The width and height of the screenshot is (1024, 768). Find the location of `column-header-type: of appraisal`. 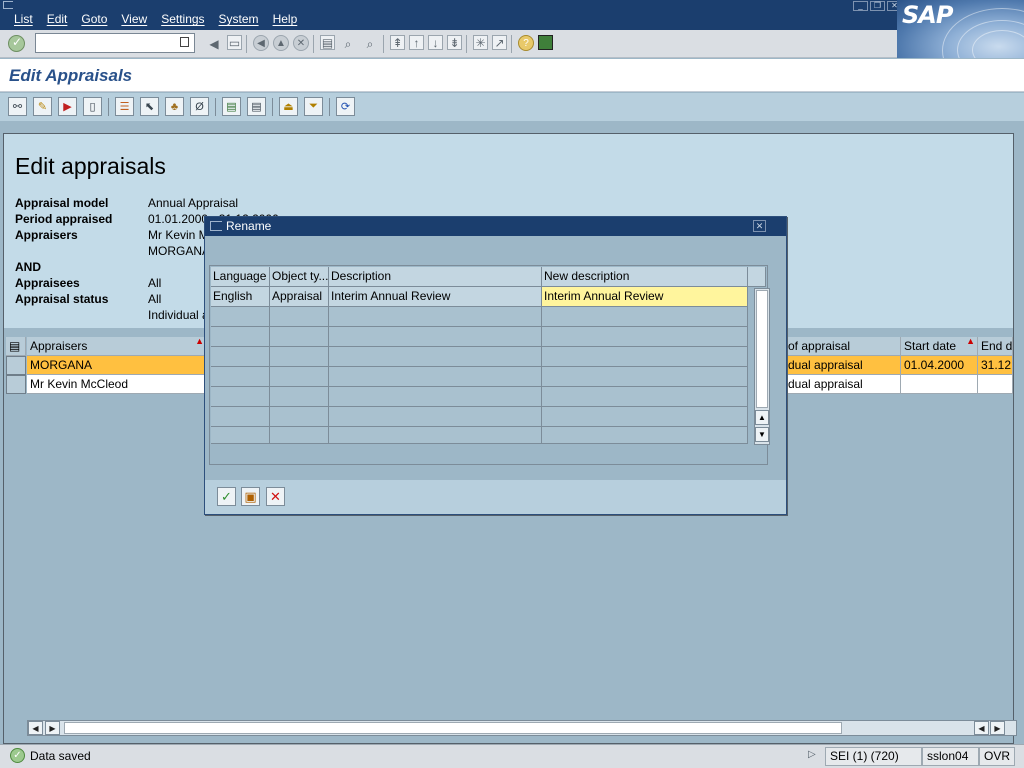

column-header-type: of appraisal is located at coordinates (843, 346).